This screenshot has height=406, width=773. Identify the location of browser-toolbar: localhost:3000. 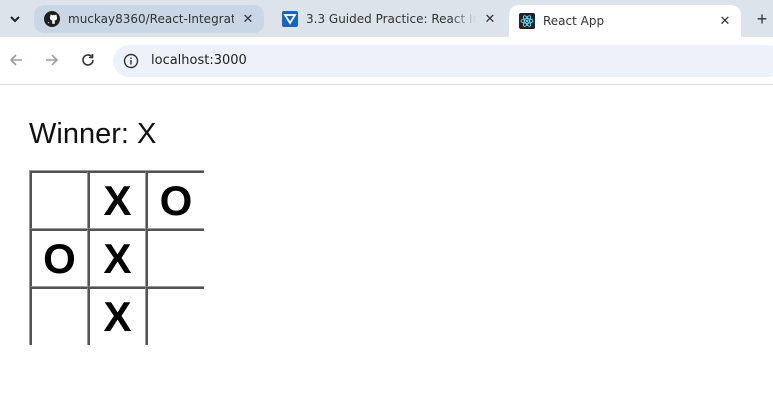
(386, 61).